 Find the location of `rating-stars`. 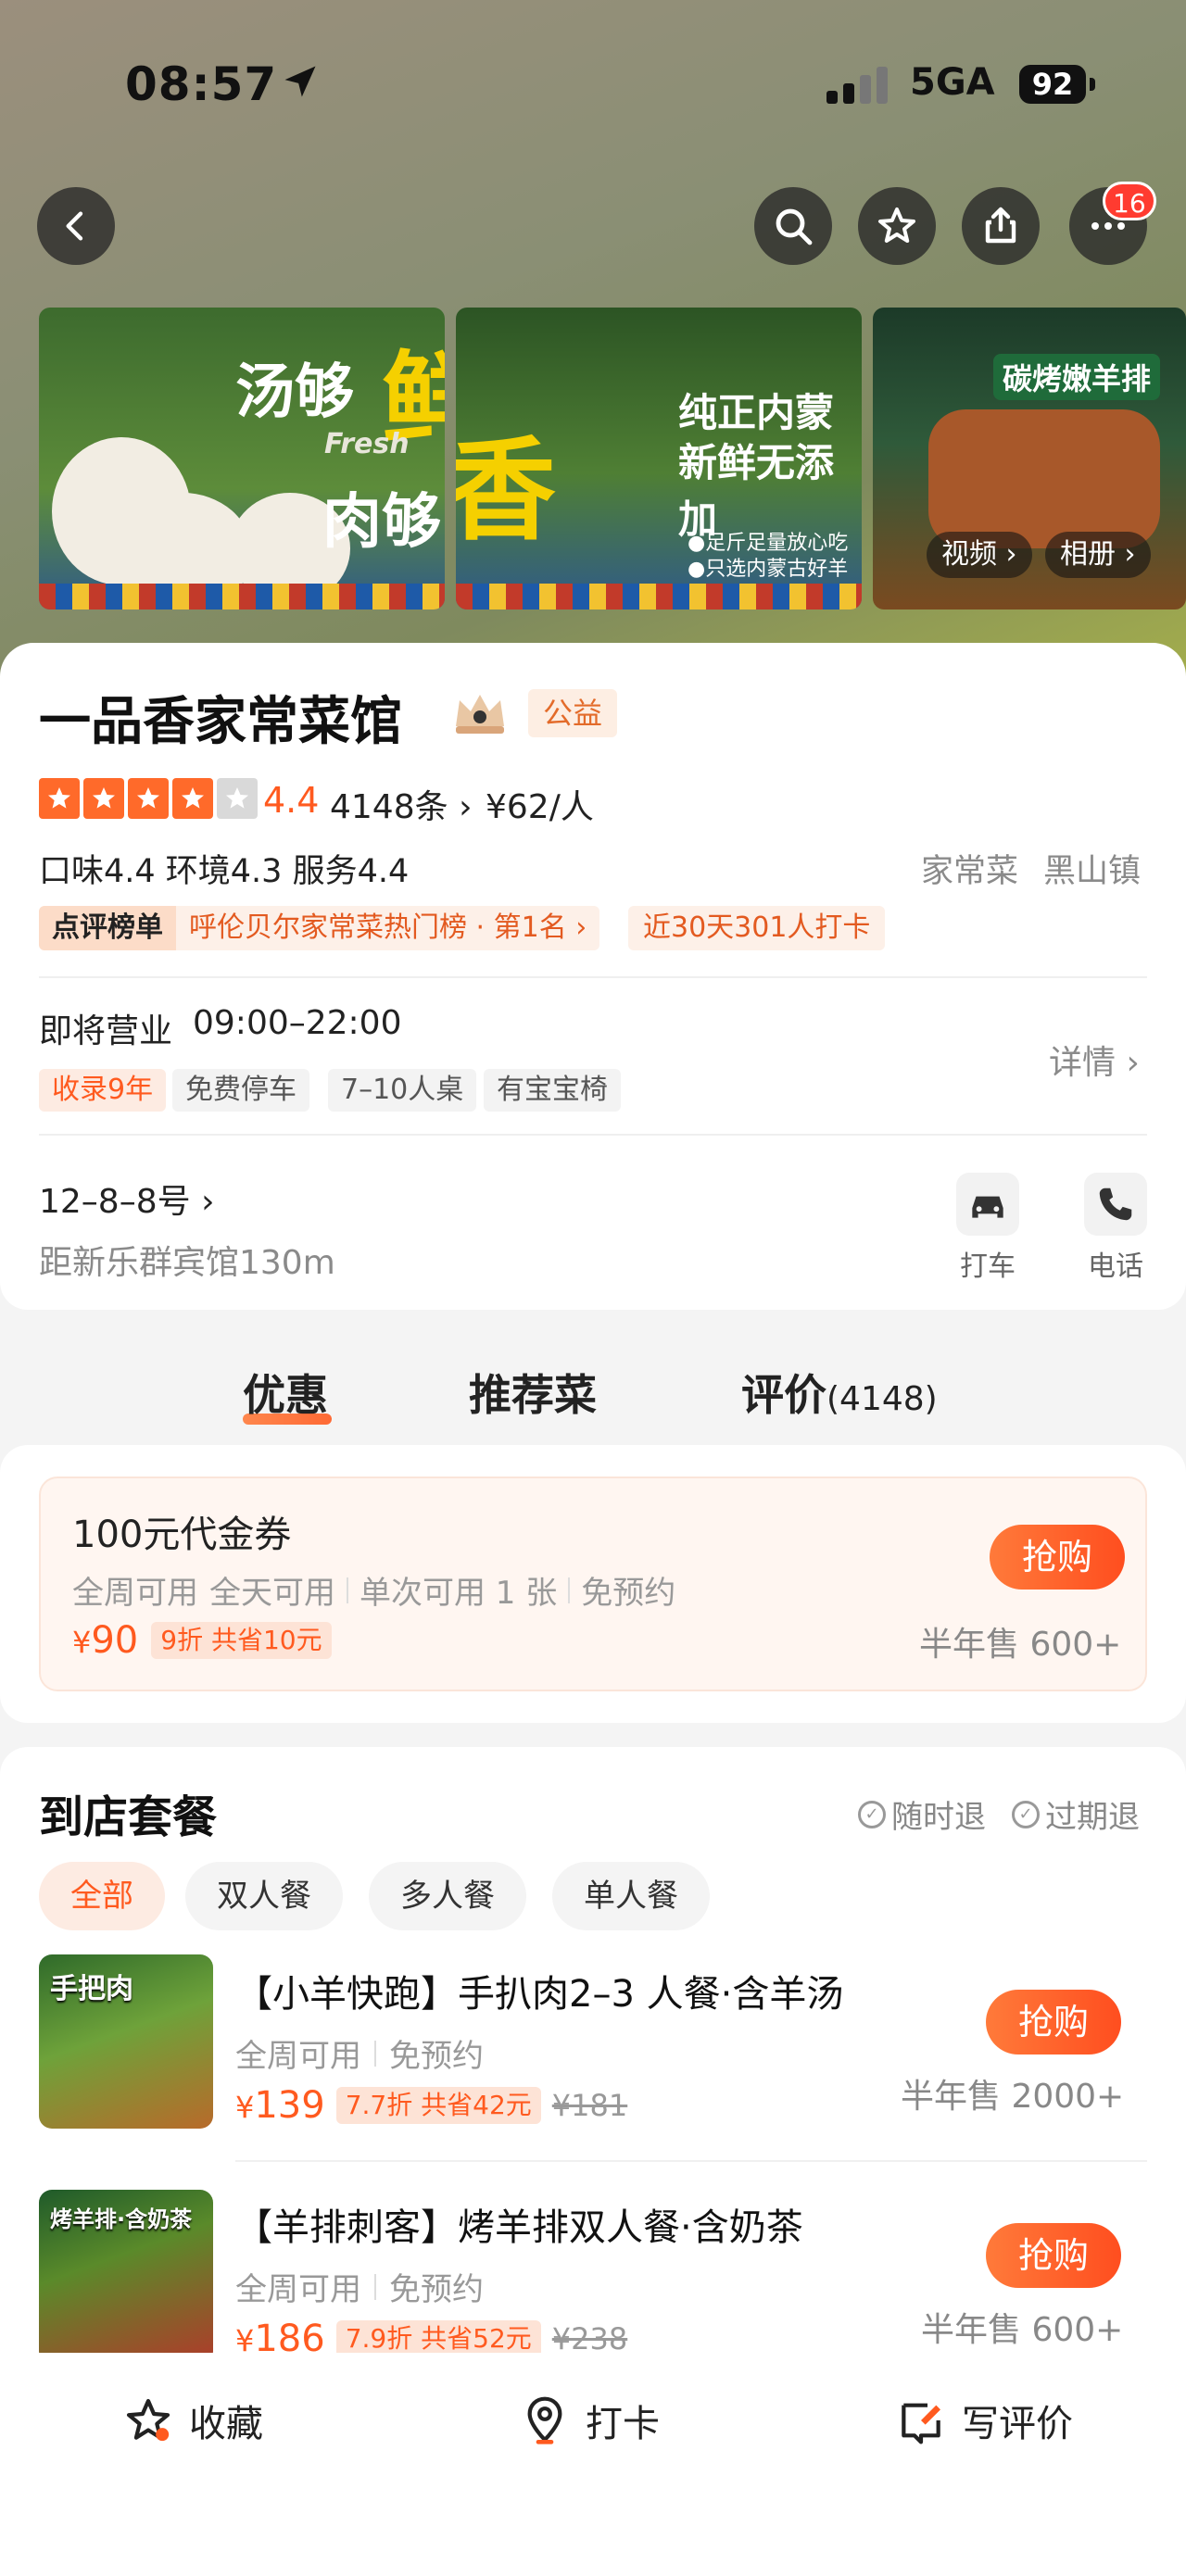

rating-stars is located at coordinates (148, 798).